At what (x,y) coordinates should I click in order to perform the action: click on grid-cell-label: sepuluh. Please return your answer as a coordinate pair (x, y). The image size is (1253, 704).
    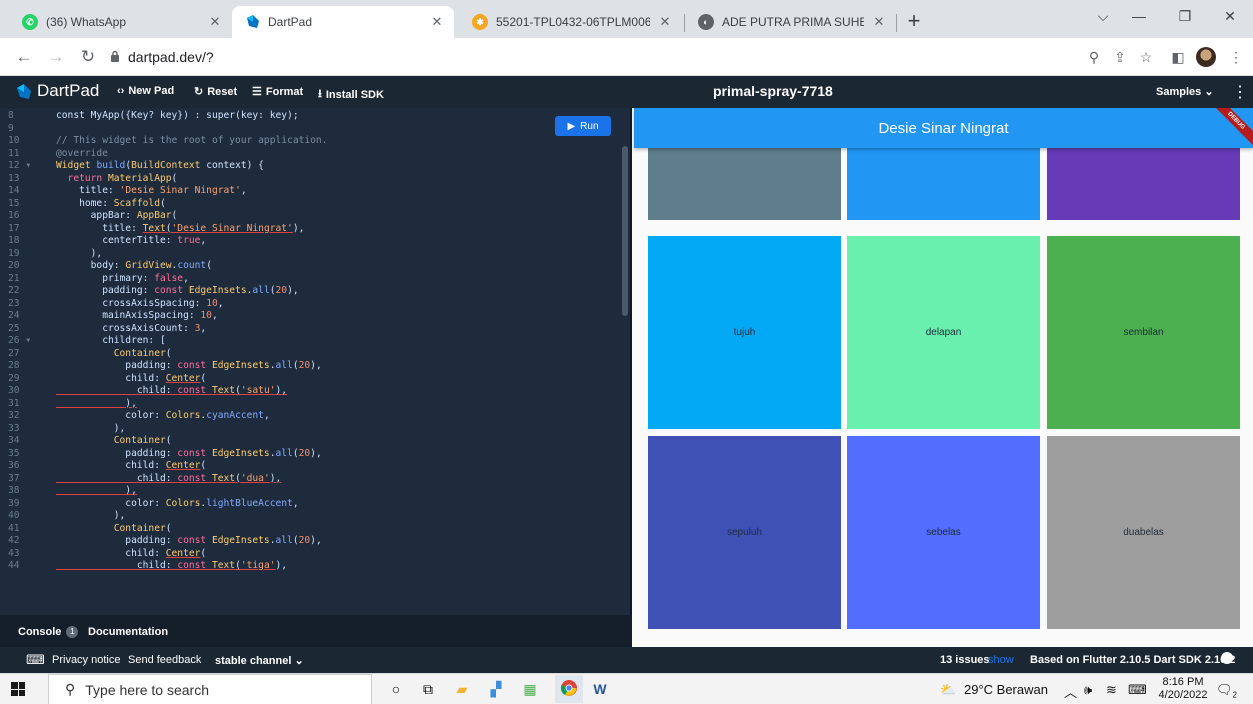
    Looking at the image, I should click on (744, 532).